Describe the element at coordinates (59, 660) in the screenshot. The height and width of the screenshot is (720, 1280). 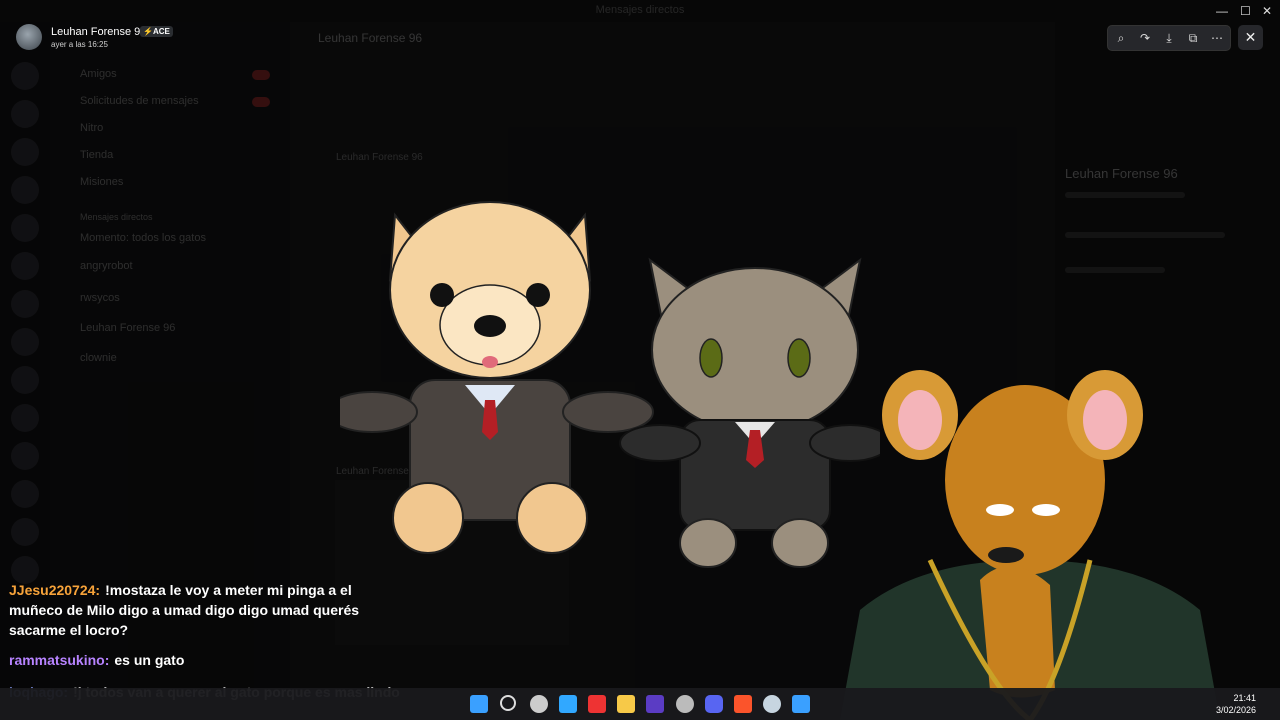
I see `chat-username: rammatsukino:` at that location.